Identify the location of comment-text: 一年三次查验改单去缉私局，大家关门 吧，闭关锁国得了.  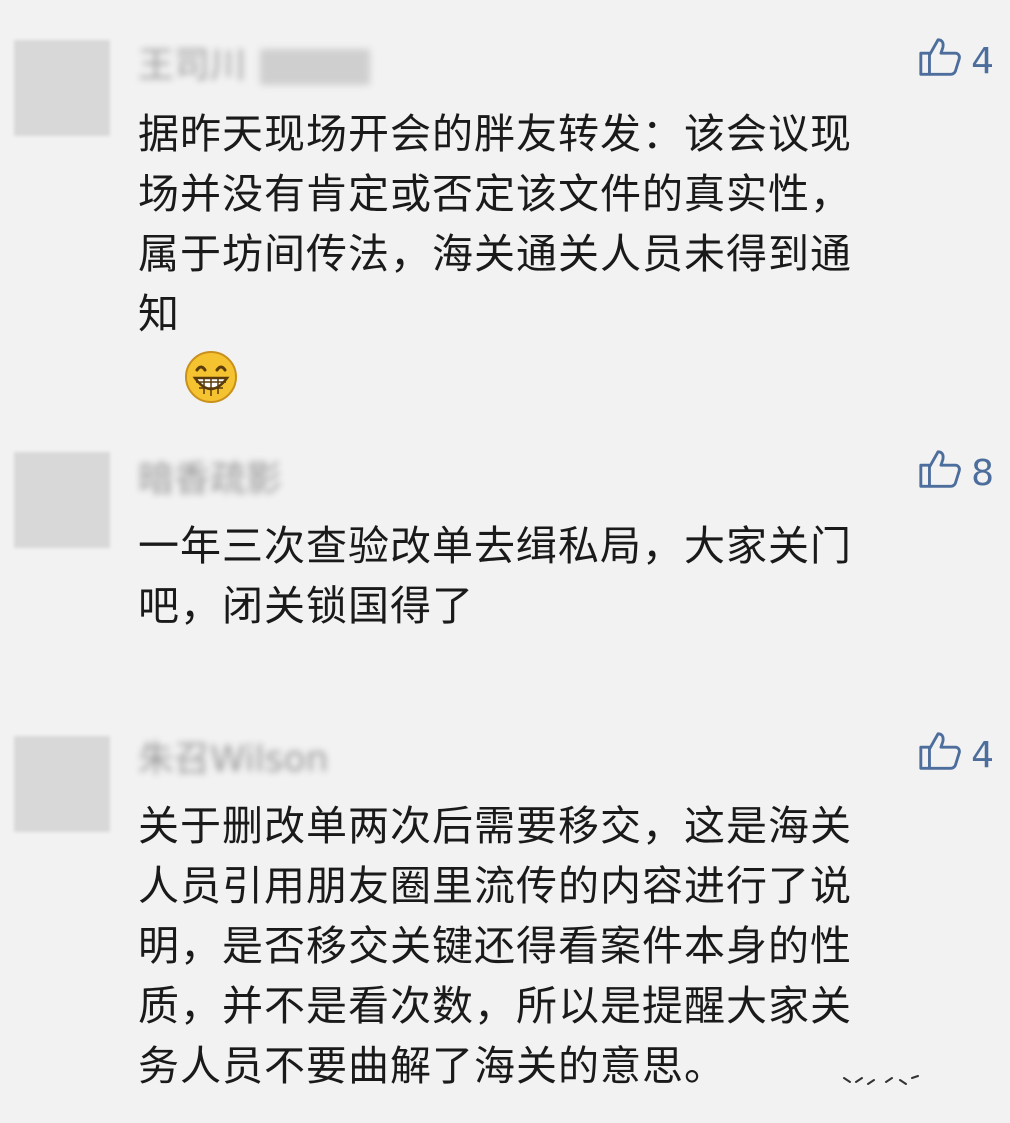
(568, 576).